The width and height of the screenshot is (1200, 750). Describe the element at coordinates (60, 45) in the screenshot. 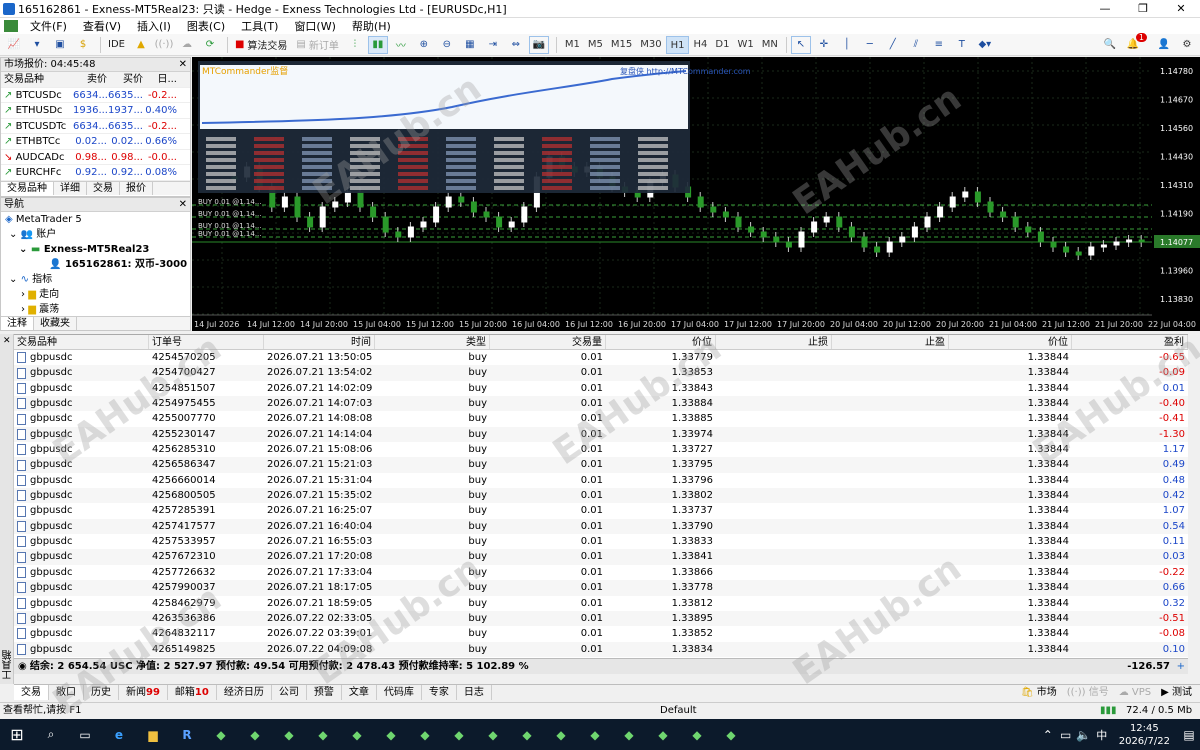

I see `chart-window-icon: ▣` at that location.